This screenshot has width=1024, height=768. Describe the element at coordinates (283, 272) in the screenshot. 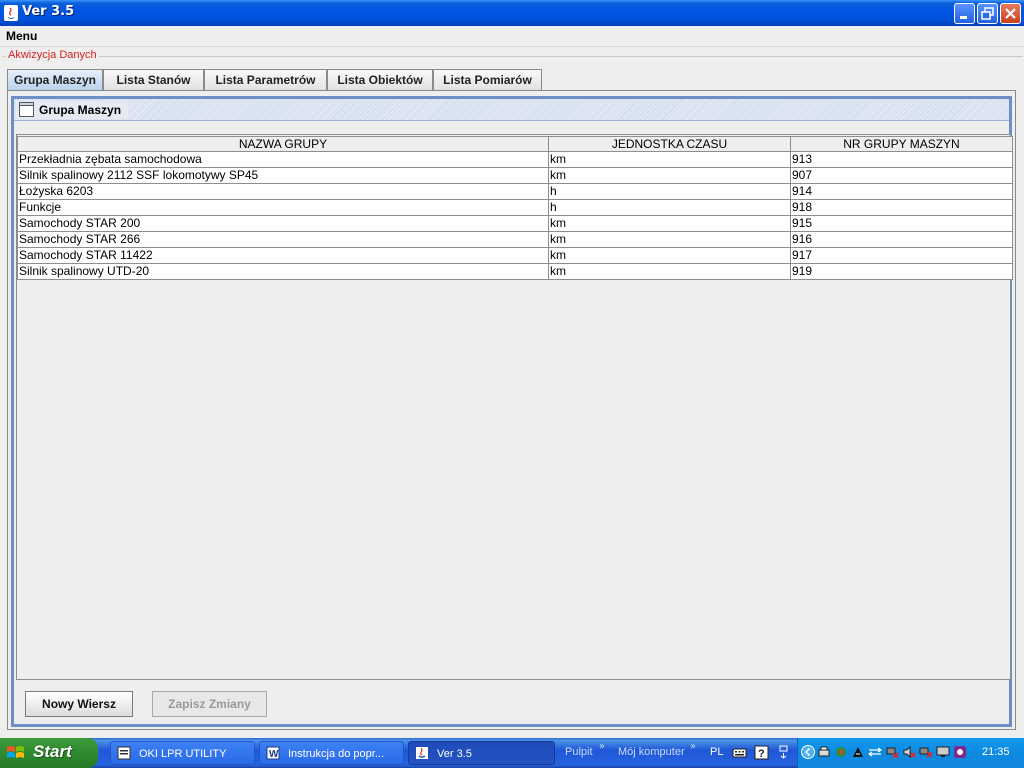

I see `table-cell: Silnik spalinowy UTD-20` at that location.